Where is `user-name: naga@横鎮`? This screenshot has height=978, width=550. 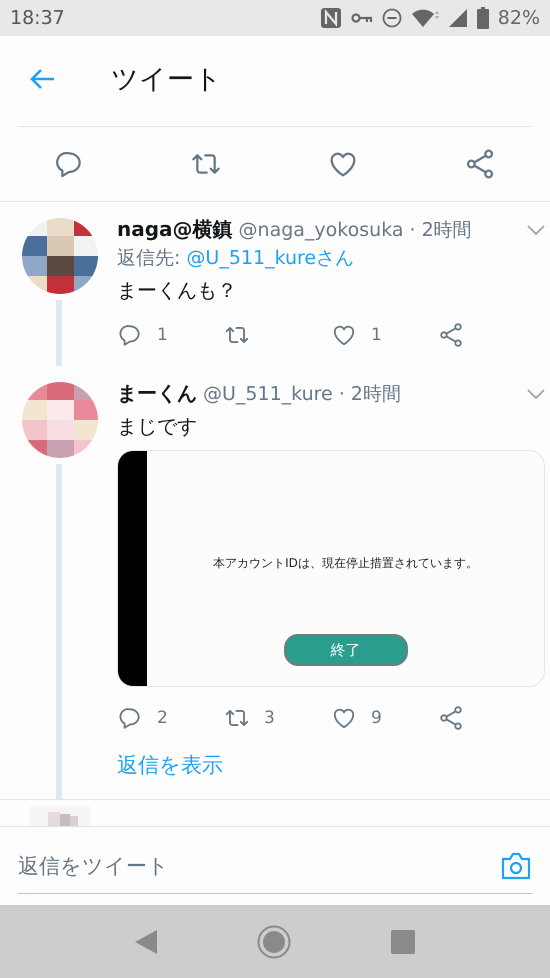
user-name: naga@横鎮 is located at coordinates (175, 229).